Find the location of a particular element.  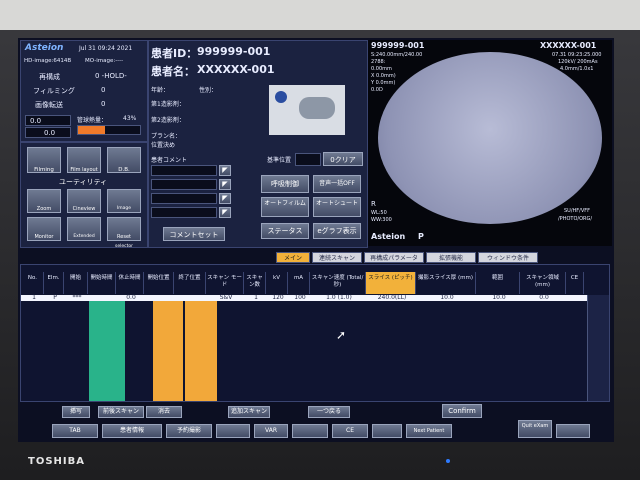

base-position-label: 基準位置 is located at coordinates (279, 160).